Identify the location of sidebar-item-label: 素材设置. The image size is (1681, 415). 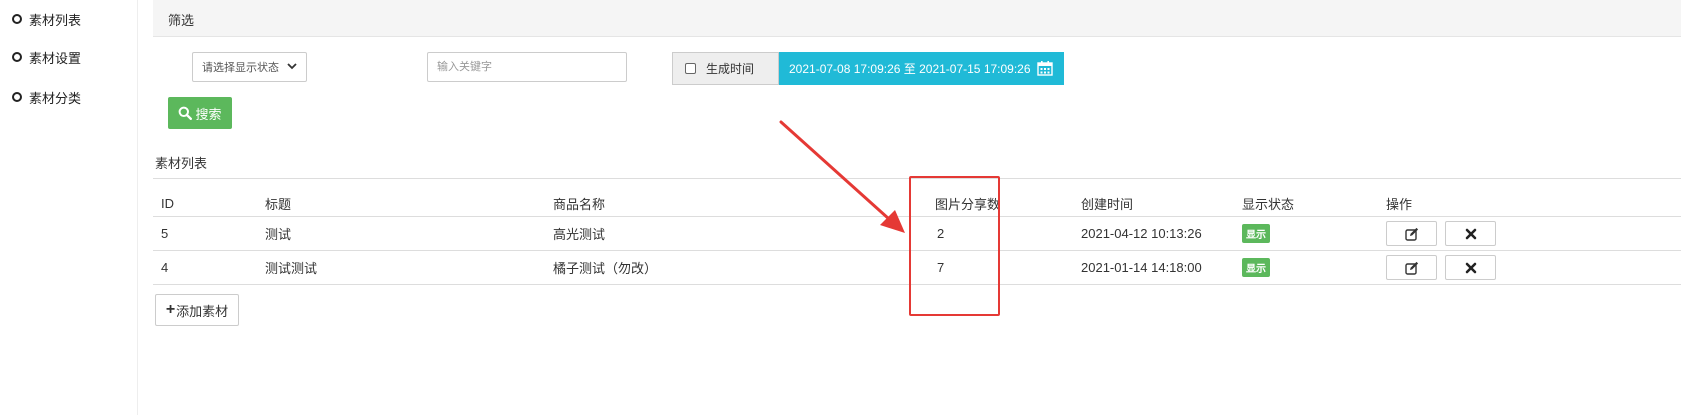
(55, 58).